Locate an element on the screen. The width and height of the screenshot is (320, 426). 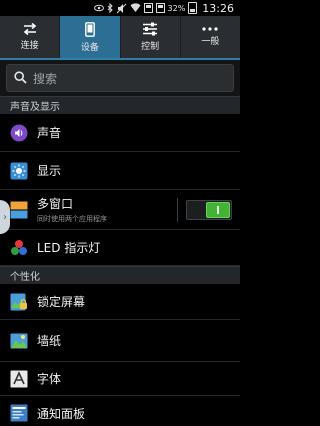
section-header-sound-display: 声音及显示 is located at coordinates (120, 105).